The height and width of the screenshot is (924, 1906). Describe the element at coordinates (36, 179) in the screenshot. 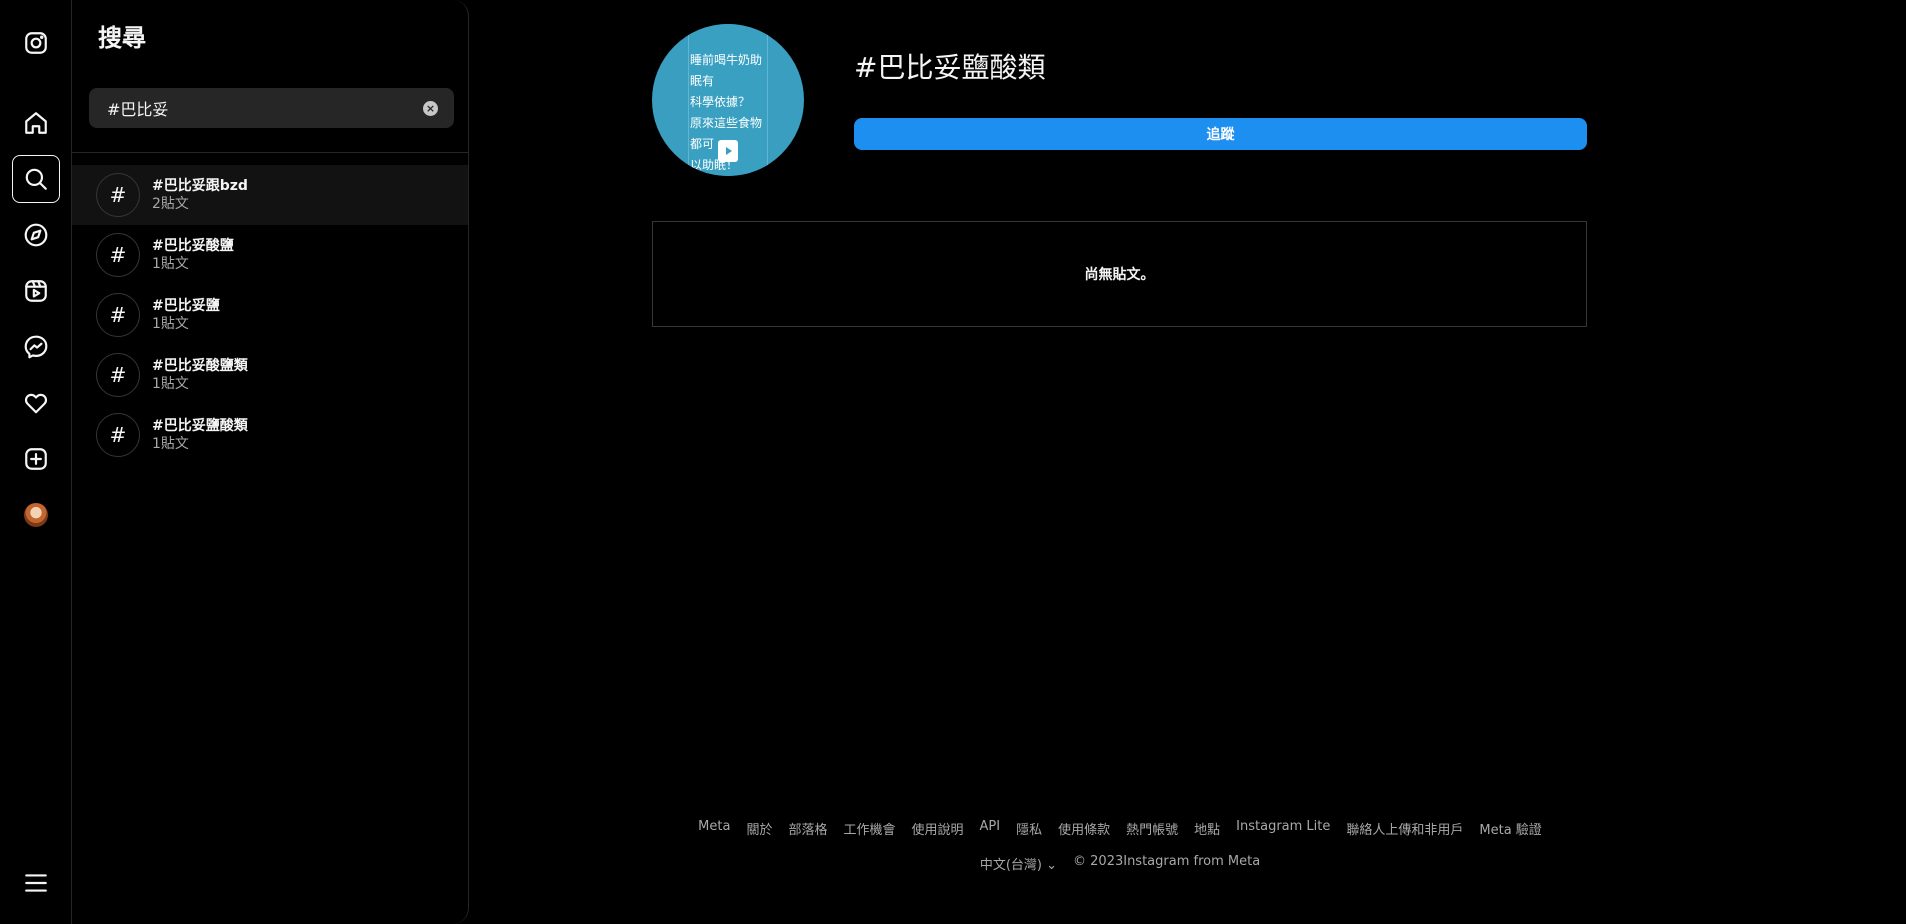

I see `search-icon` at that location.